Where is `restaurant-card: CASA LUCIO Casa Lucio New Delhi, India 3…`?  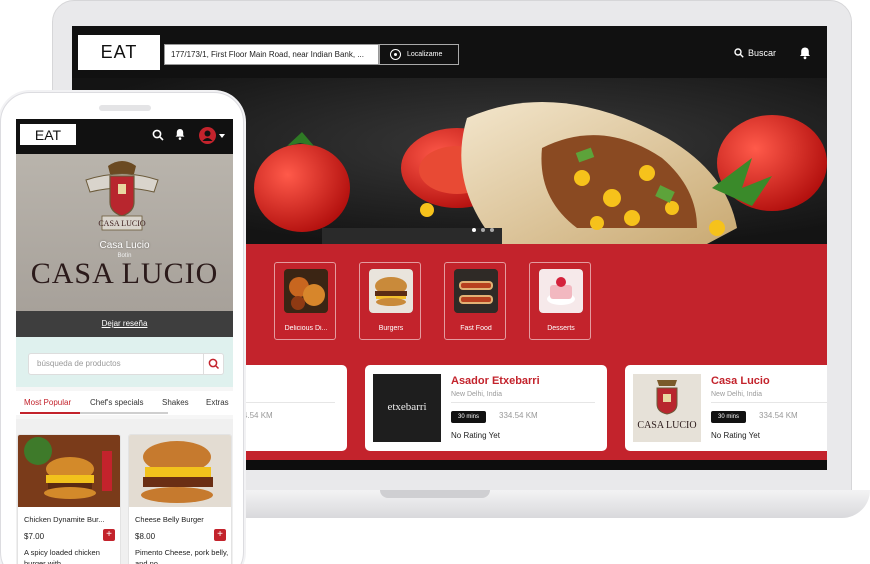
restaurant-card: CASA LUCIO Casa Lucio New Delhi, India 3… is located at coordinates (726, 408).